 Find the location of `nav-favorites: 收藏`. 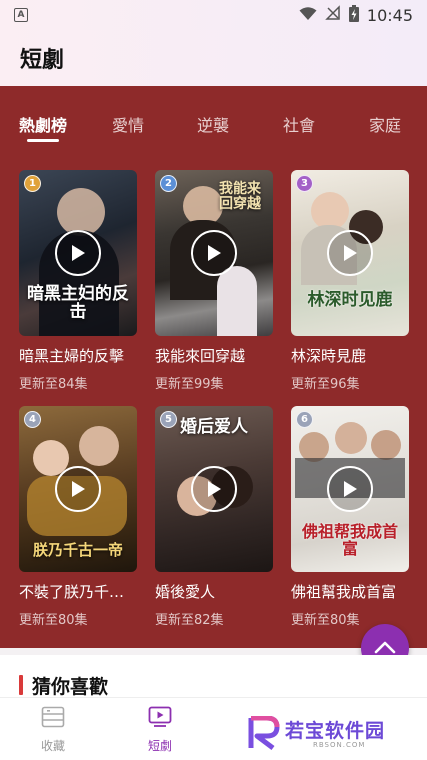

nav-favorites: 收藏 is located at coordinates (53, 730).